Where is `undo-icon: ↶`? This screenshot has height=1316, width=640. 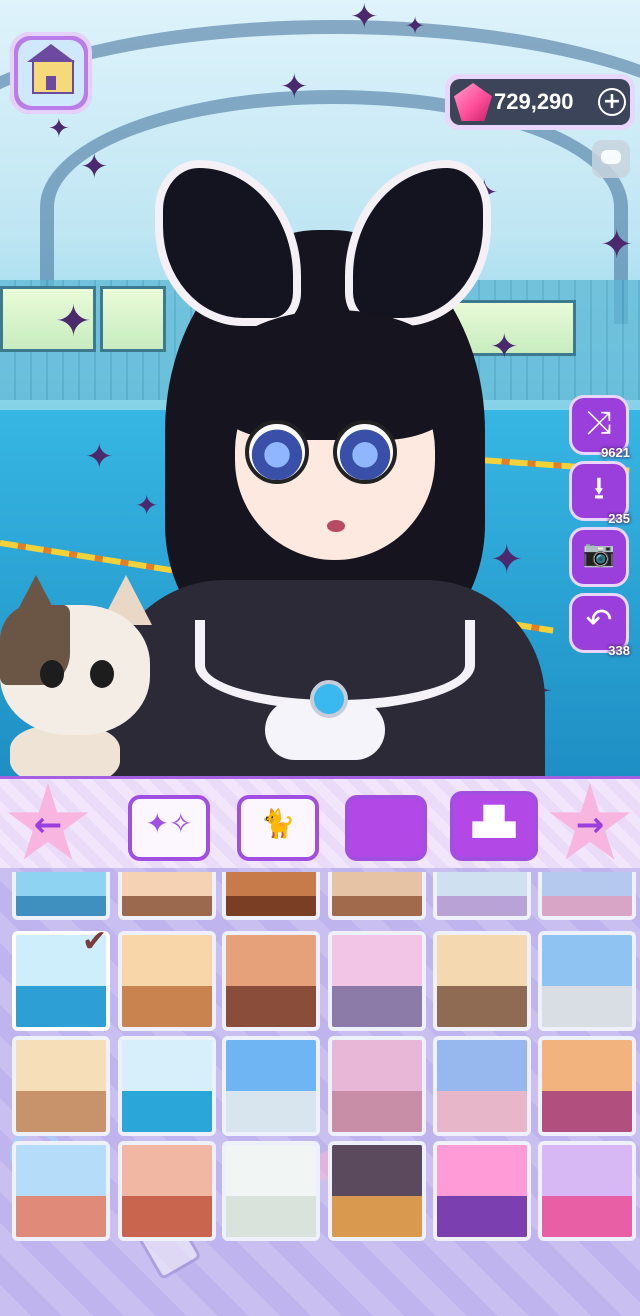 undo-icon: ↶ is located at coordinates (599, 620).